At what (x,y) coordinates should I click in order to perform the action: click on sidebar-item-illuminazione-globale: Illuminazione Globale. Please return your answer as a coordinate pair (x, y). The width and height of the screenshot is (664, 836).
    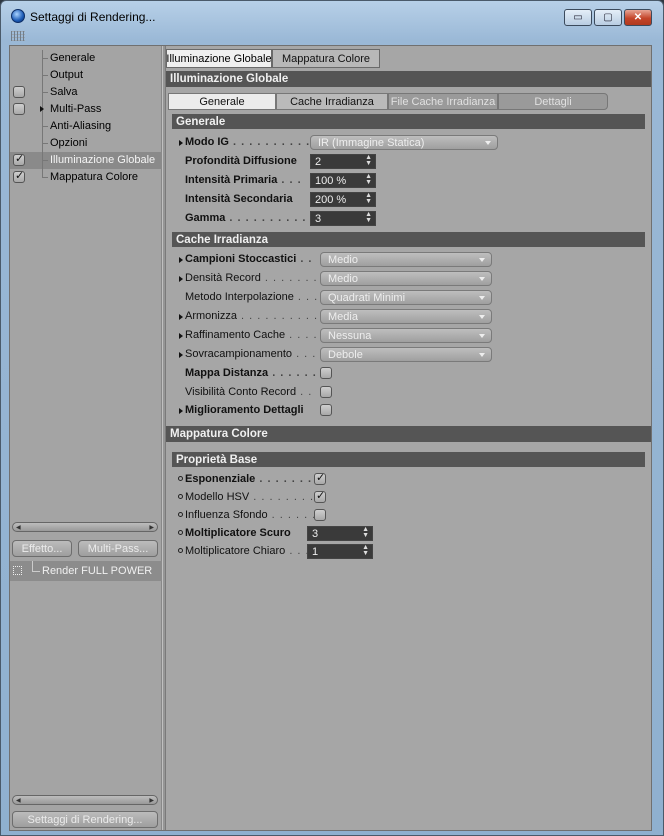
    Looking at the image, I should click on (86, 160).